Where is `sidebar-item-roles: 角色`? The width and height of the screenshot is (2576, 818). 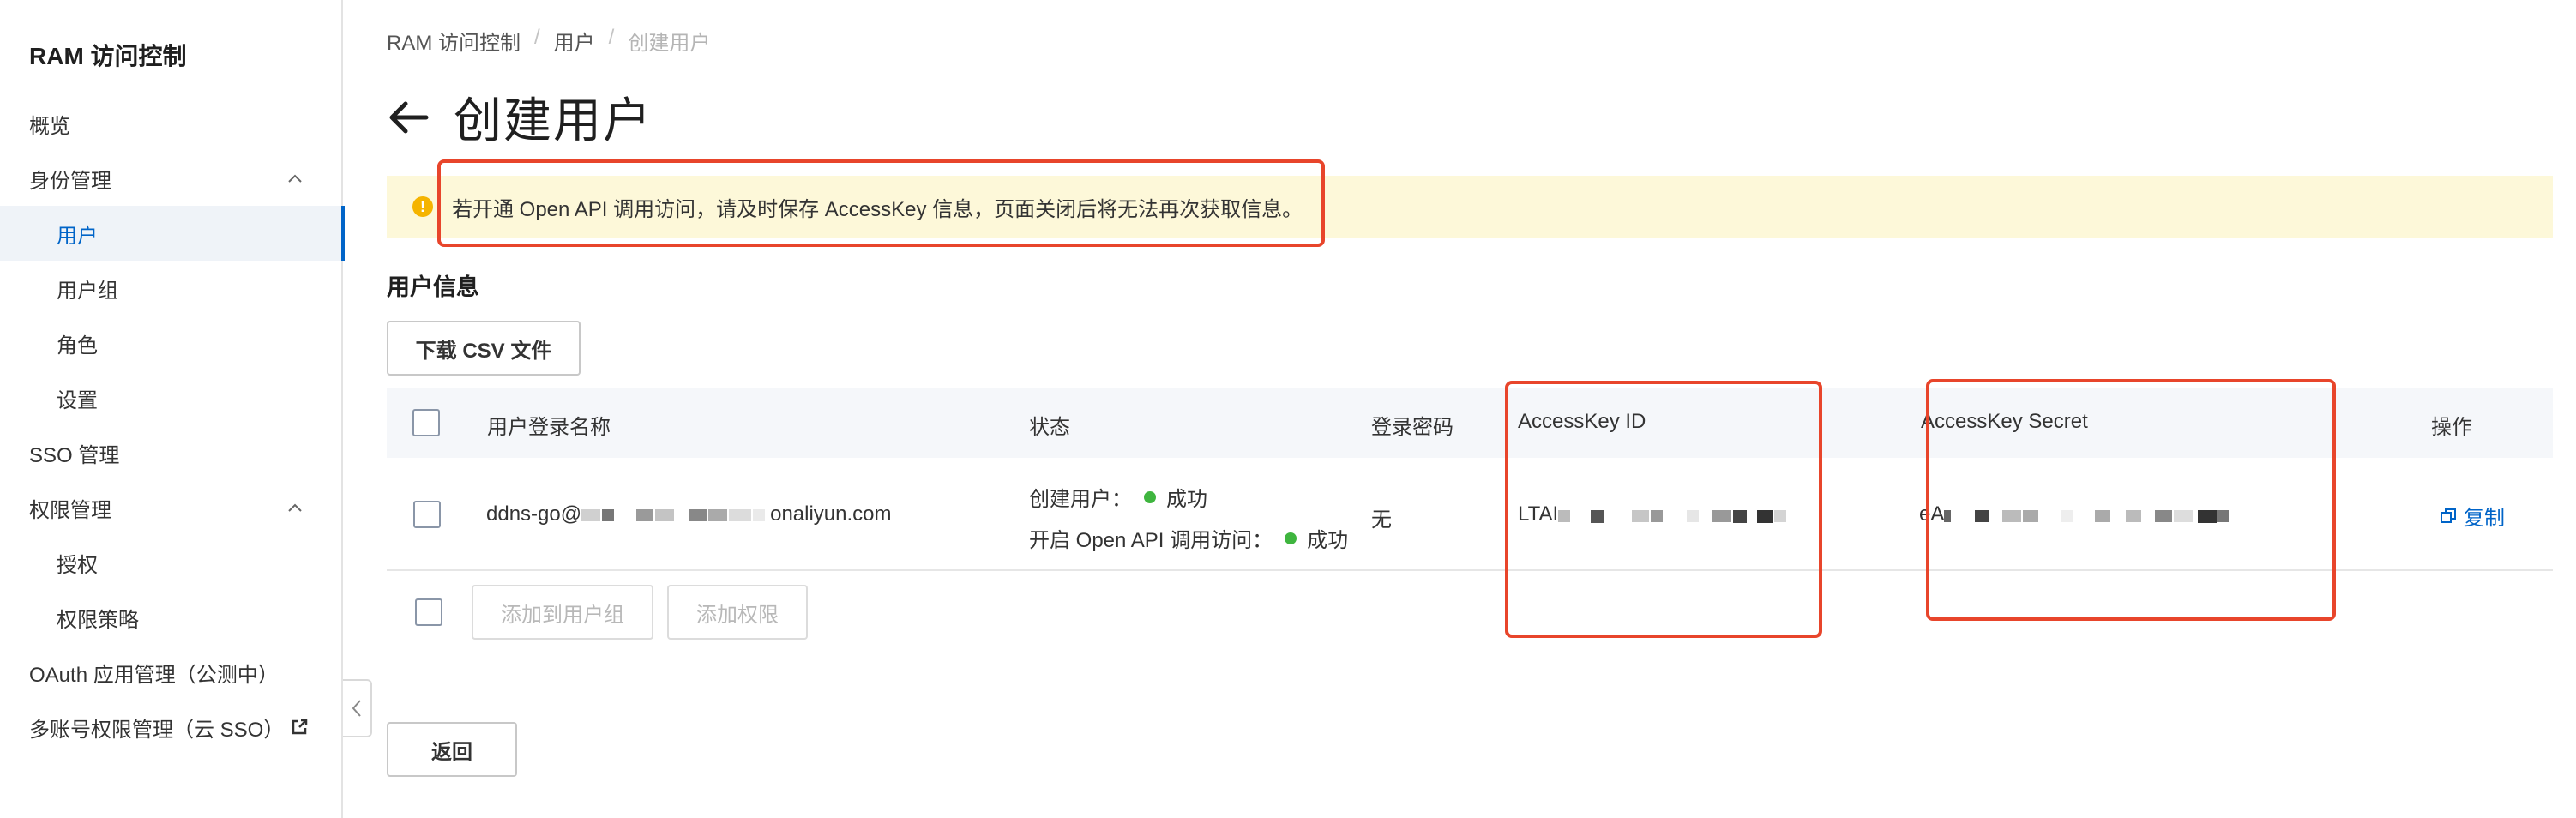
sidebar-item-roles: 角色 is located at coordinates (171, 343).